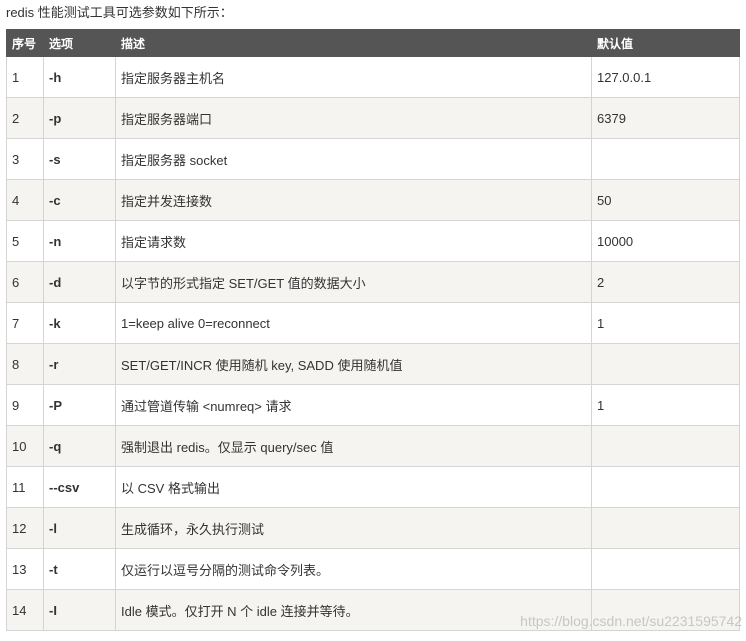 The width and height of the screenshot is (746, 641). I want to click on cell-number: 1, so click(25, 77).